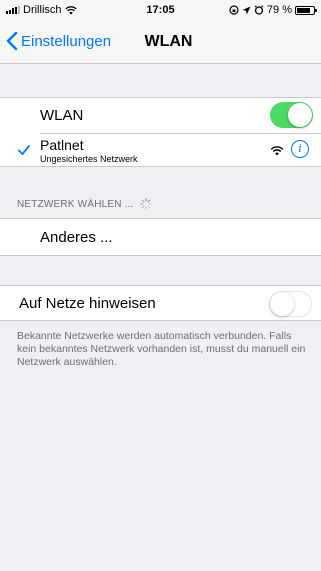 Image resolution: width=321 pixels, height=571 pixels. What do you see at coordinates (160, 150) in the screenshot?
I see `connected-network-row: Patlnet Ungesichertes Netzwerk i` at bounding box center [160, 150].